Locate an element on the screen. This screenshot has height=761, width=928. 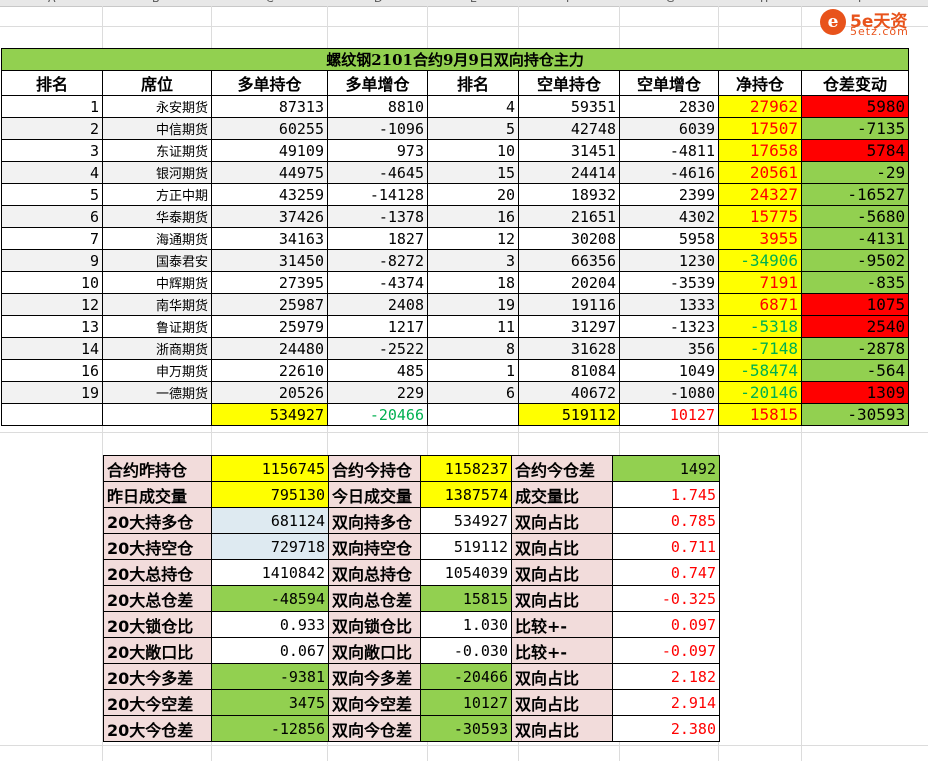
cell-rank2: 10 is located at coordinates (473, 150).